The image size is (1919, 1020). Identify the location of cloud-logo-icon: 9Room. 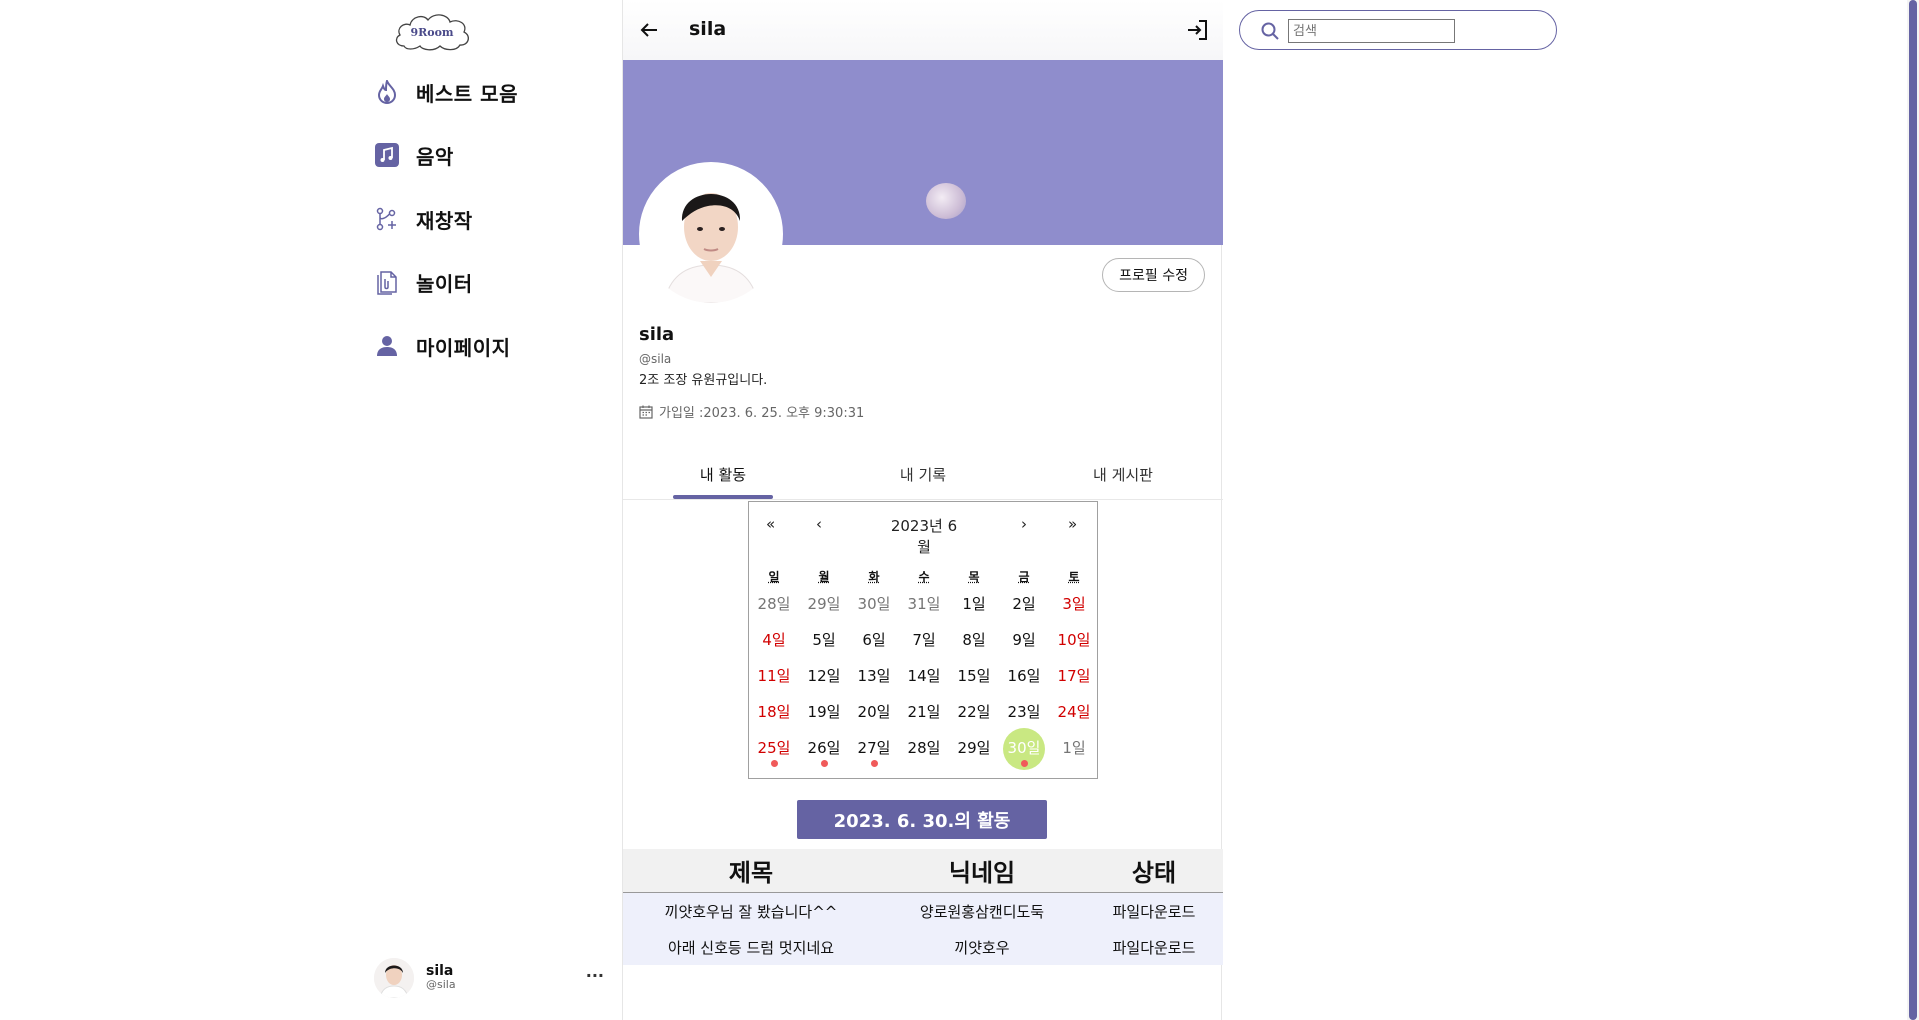
(432, 32).